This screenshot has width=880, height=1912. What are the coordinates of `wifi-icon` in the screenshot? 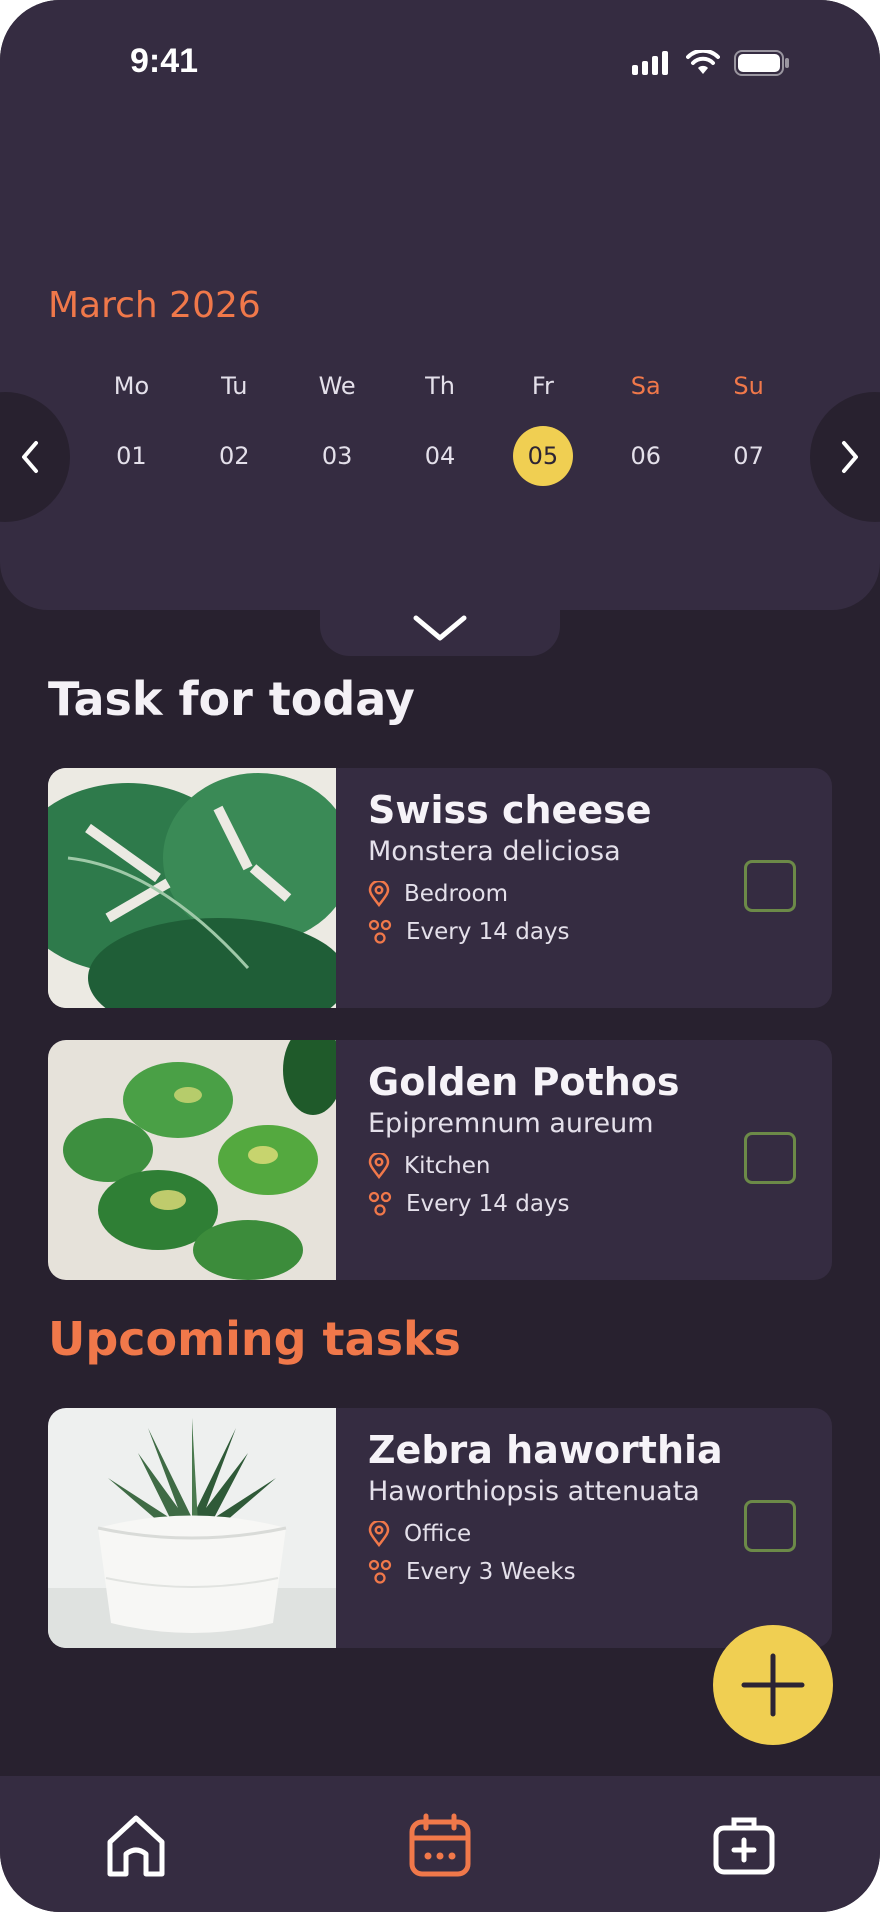 It's located at (703, 62).